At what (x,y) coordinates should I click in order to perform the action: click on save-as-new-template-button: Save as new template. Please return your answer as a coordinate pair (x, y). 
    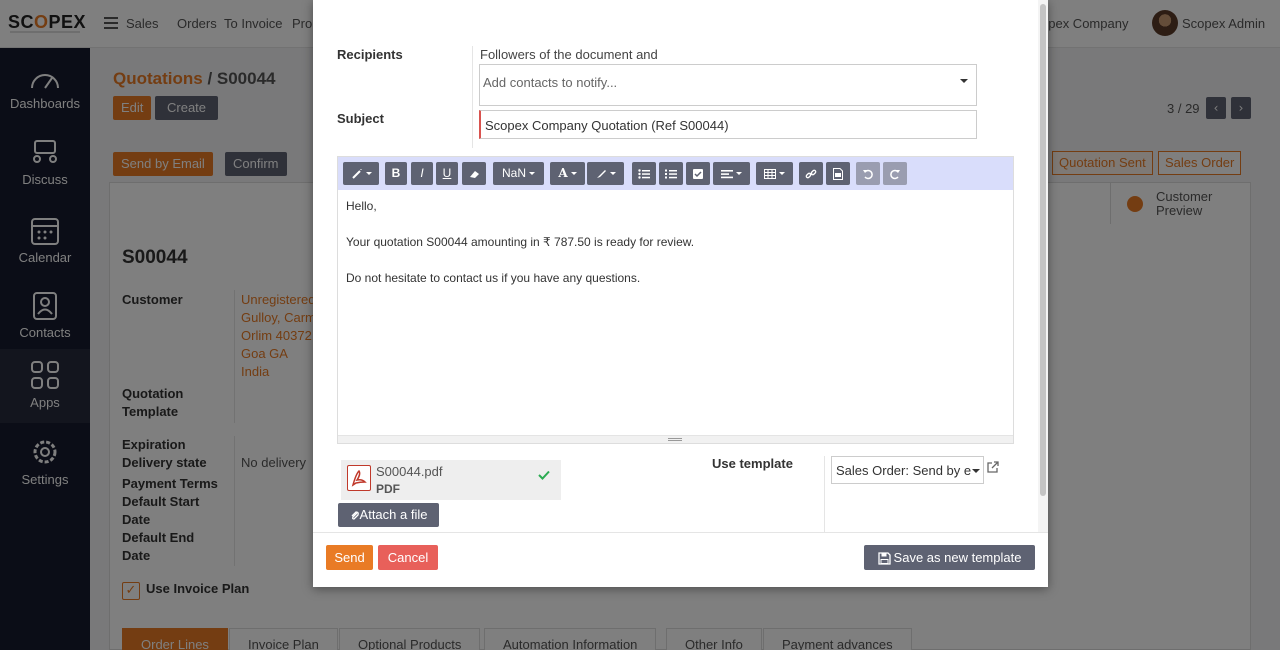
    Looking at the image, I should click on (949, 557).